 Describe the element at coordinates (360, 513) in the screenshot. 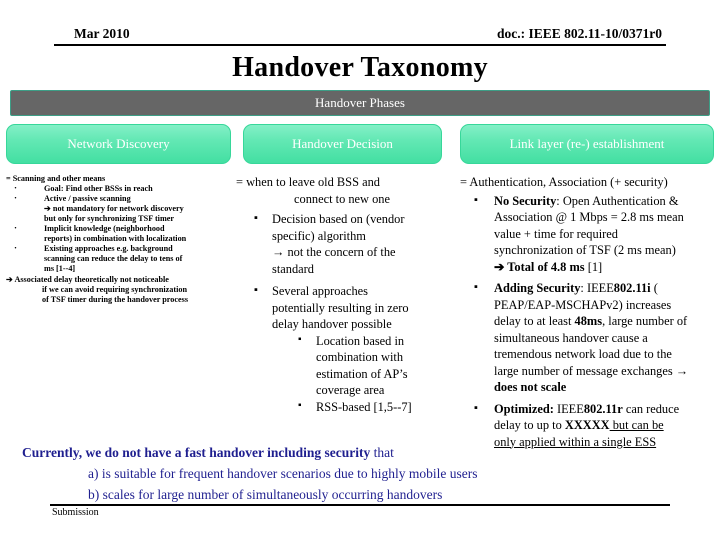

I see `slide-footer: Submission` at that location.